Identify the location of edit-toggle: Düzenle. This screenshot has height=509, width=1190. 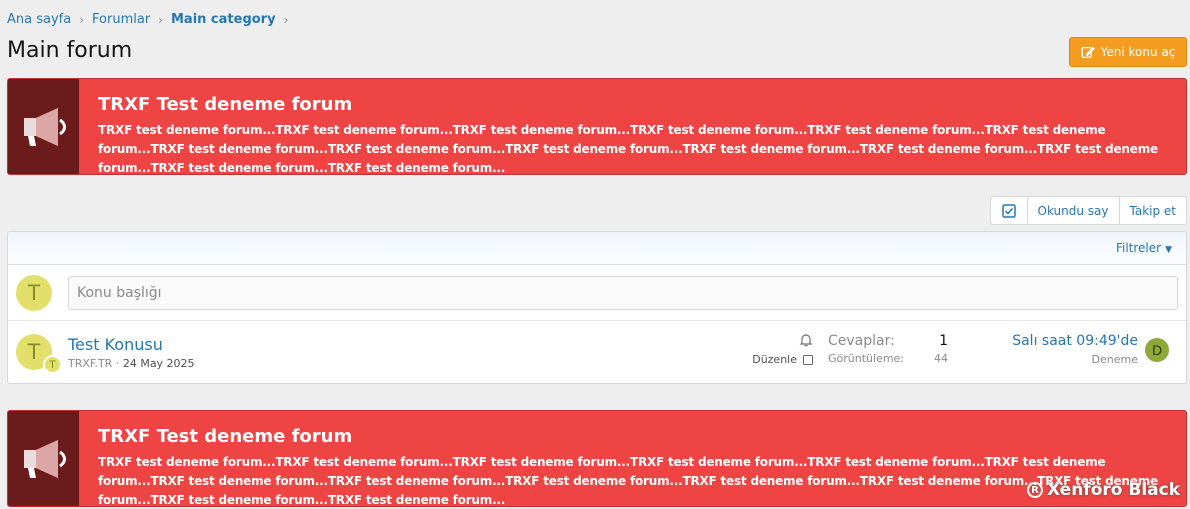
(781, 359).